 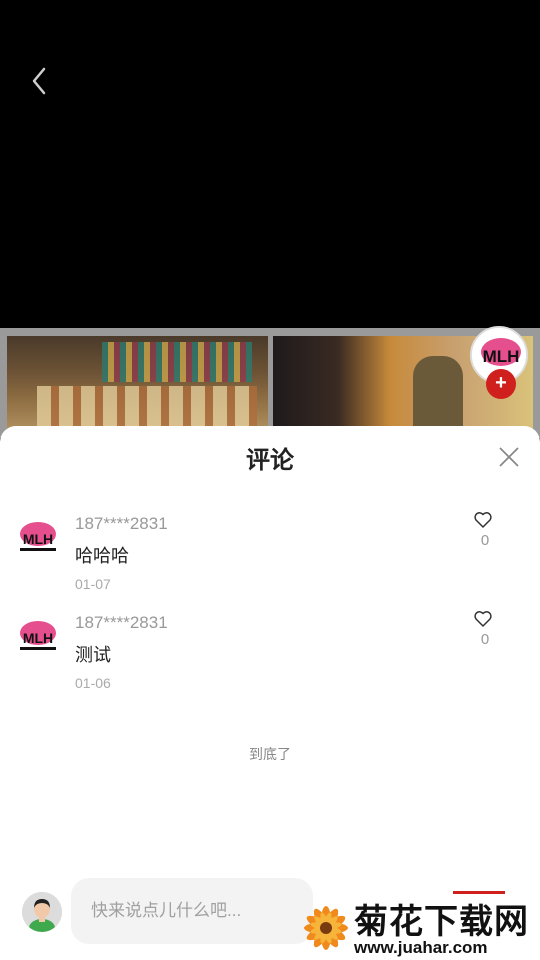 What do you see at coordinates (326, 926) in the screenshot?
I see `flower-logo-icon` at bounding box center [326, 926].